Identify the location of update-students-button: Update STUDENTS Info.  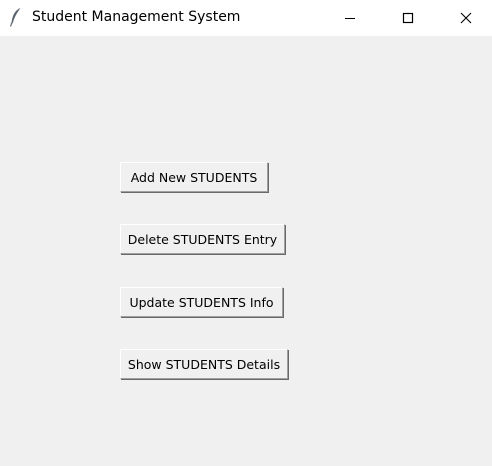
(201, 302).